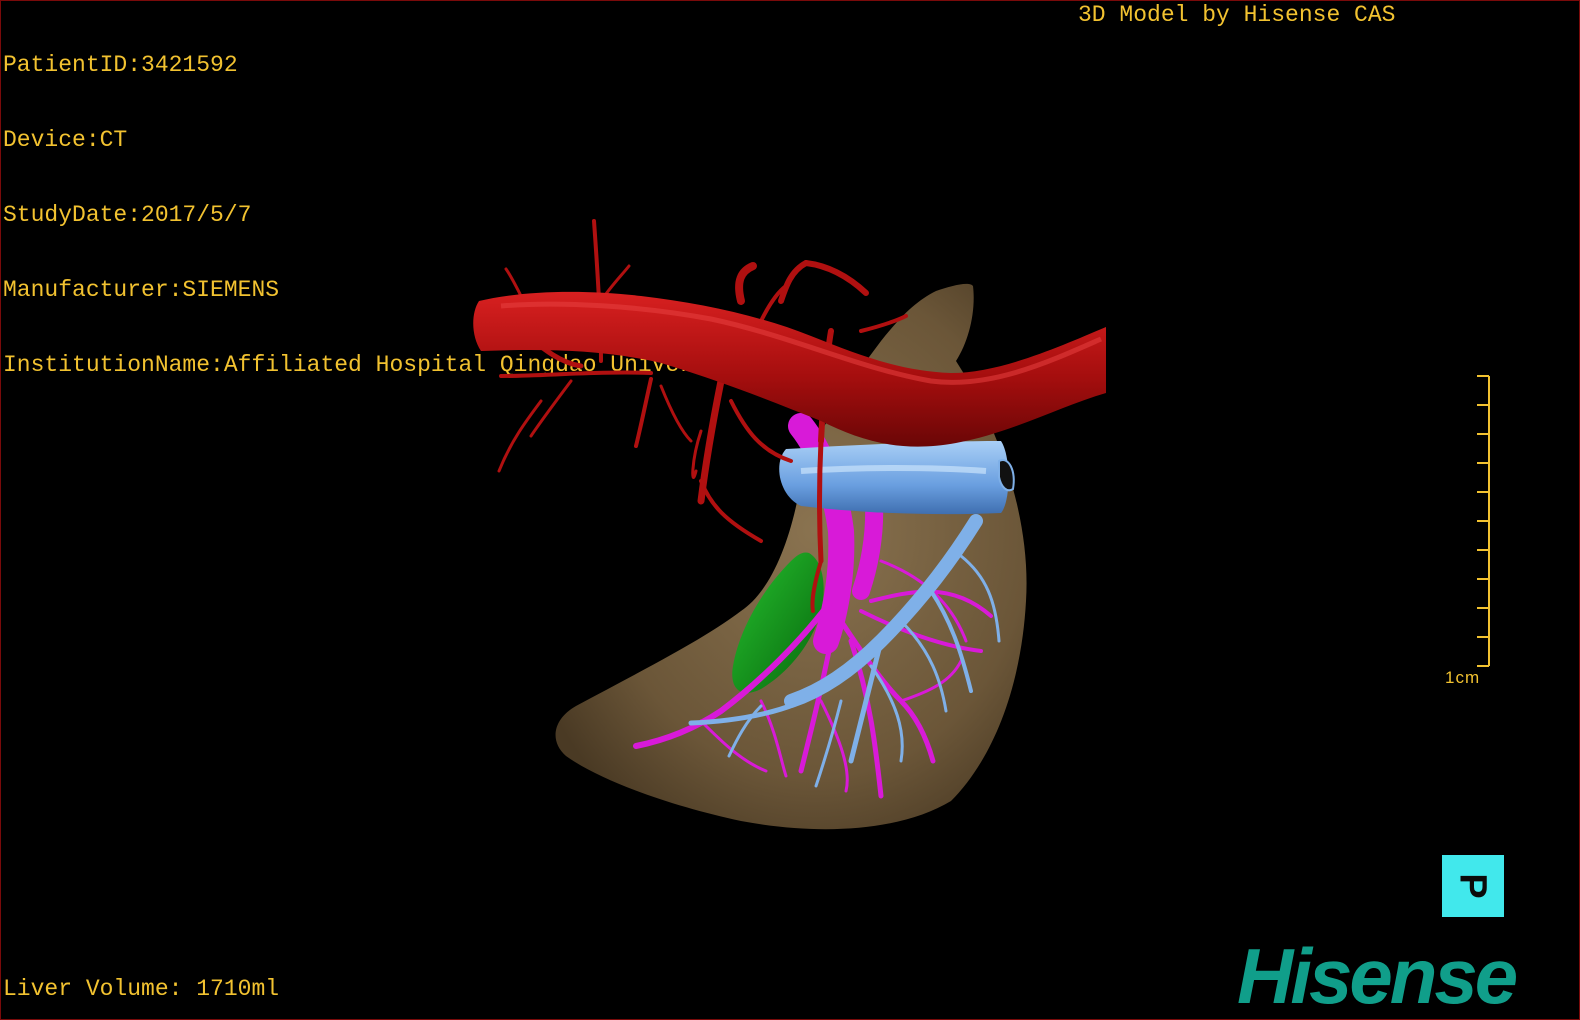  Describe the element at coordinates (65, 140) in the screenshot. I see `device-text: Device:CT` at that location.